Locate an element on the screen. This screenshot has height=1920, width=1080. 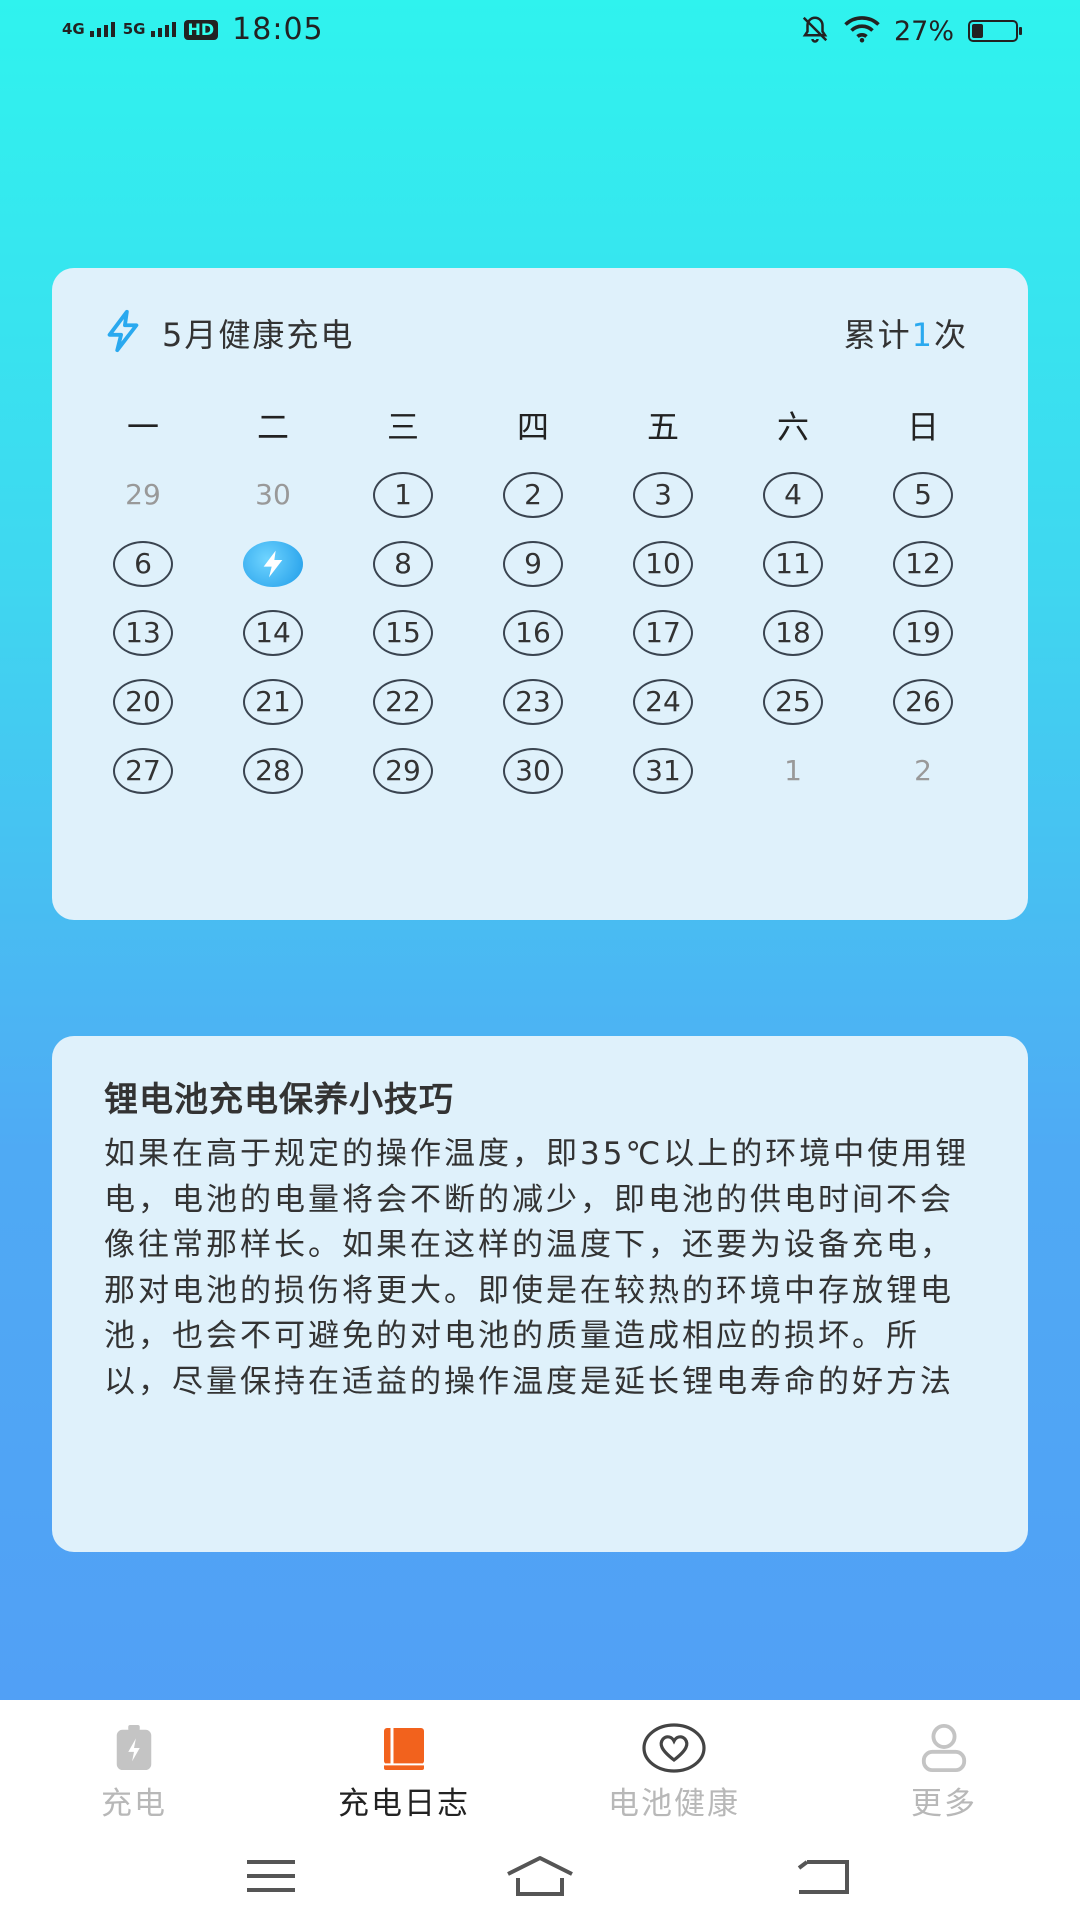
person-icon is located at coordinates (944, 1748).